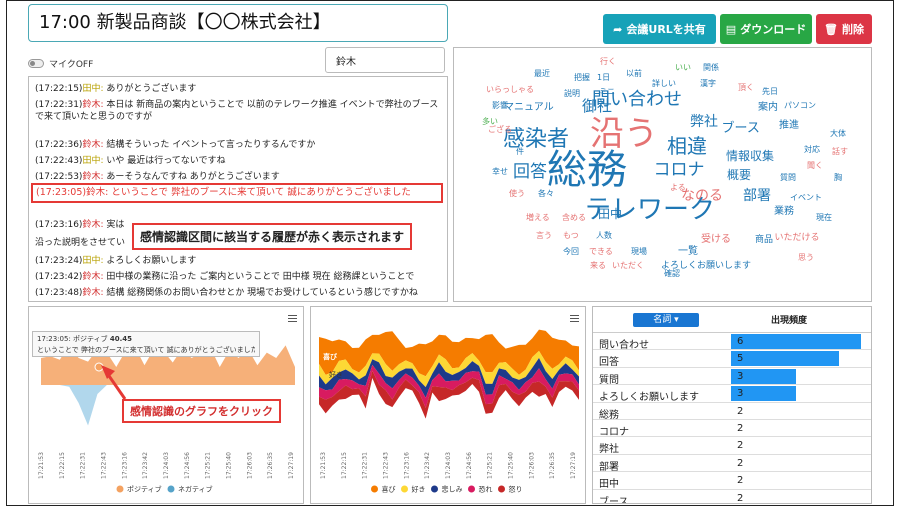 This screenshot has width=900, height=506. Describe the element at coordinates (628, 266) in the screenshot. I see `cloud-word: いただく` at that location.